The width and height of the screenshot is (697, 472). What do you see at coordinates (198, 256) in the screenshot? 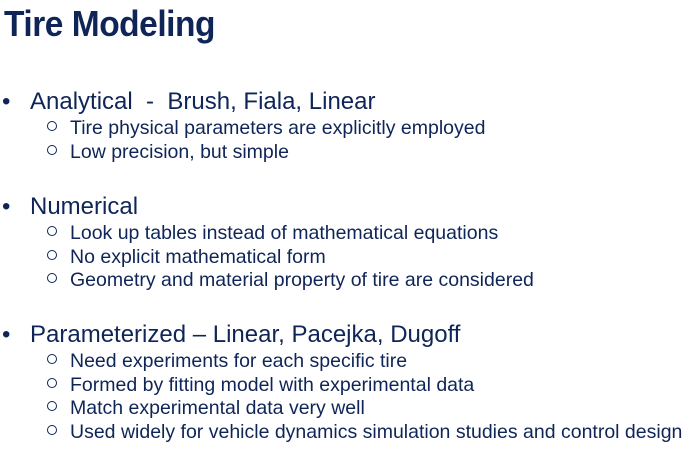
I see `sub-item-text: No explicit mathematical form` at bounding box center [198, 256].